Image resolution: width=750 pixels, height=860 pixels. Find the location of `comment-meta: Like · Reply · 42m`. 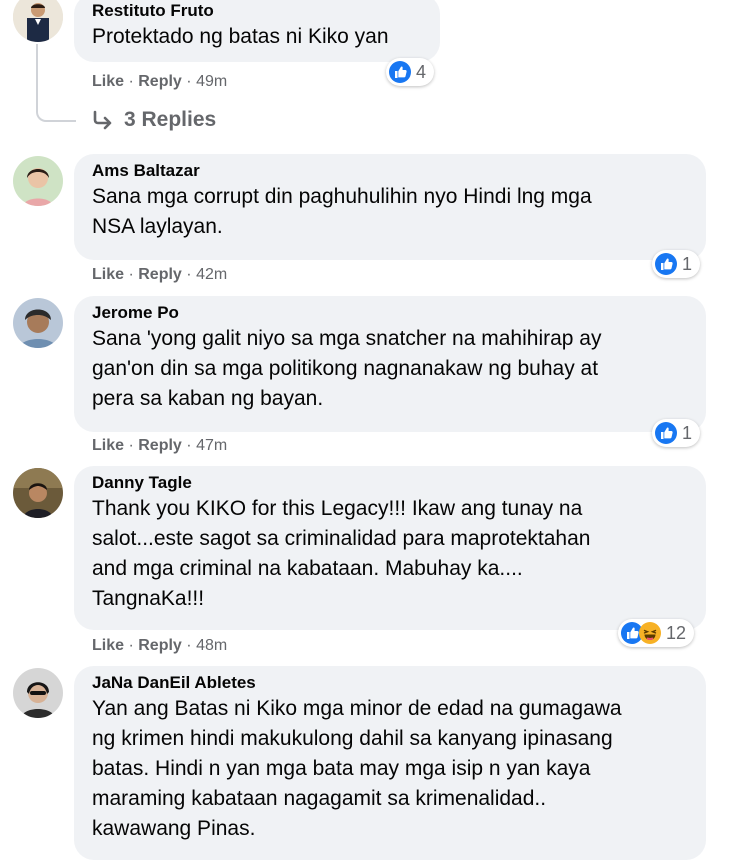

comment-meta: Like · Reply · 42m is located at coordinates (159, 275).